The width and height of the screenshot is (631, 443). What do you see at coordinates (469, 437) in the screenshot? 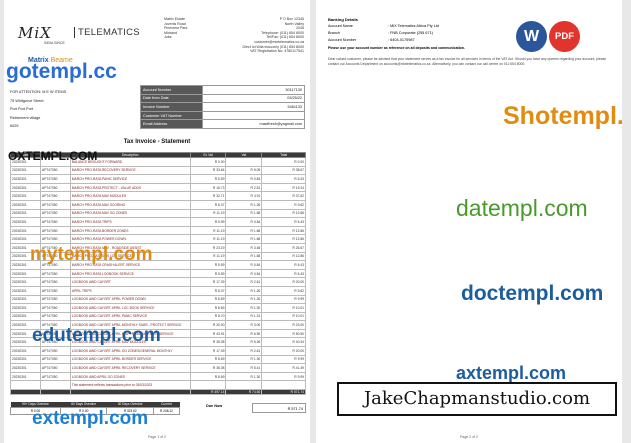
I see `page-number: Page 2 of 2` at bounding box center [469, 437].